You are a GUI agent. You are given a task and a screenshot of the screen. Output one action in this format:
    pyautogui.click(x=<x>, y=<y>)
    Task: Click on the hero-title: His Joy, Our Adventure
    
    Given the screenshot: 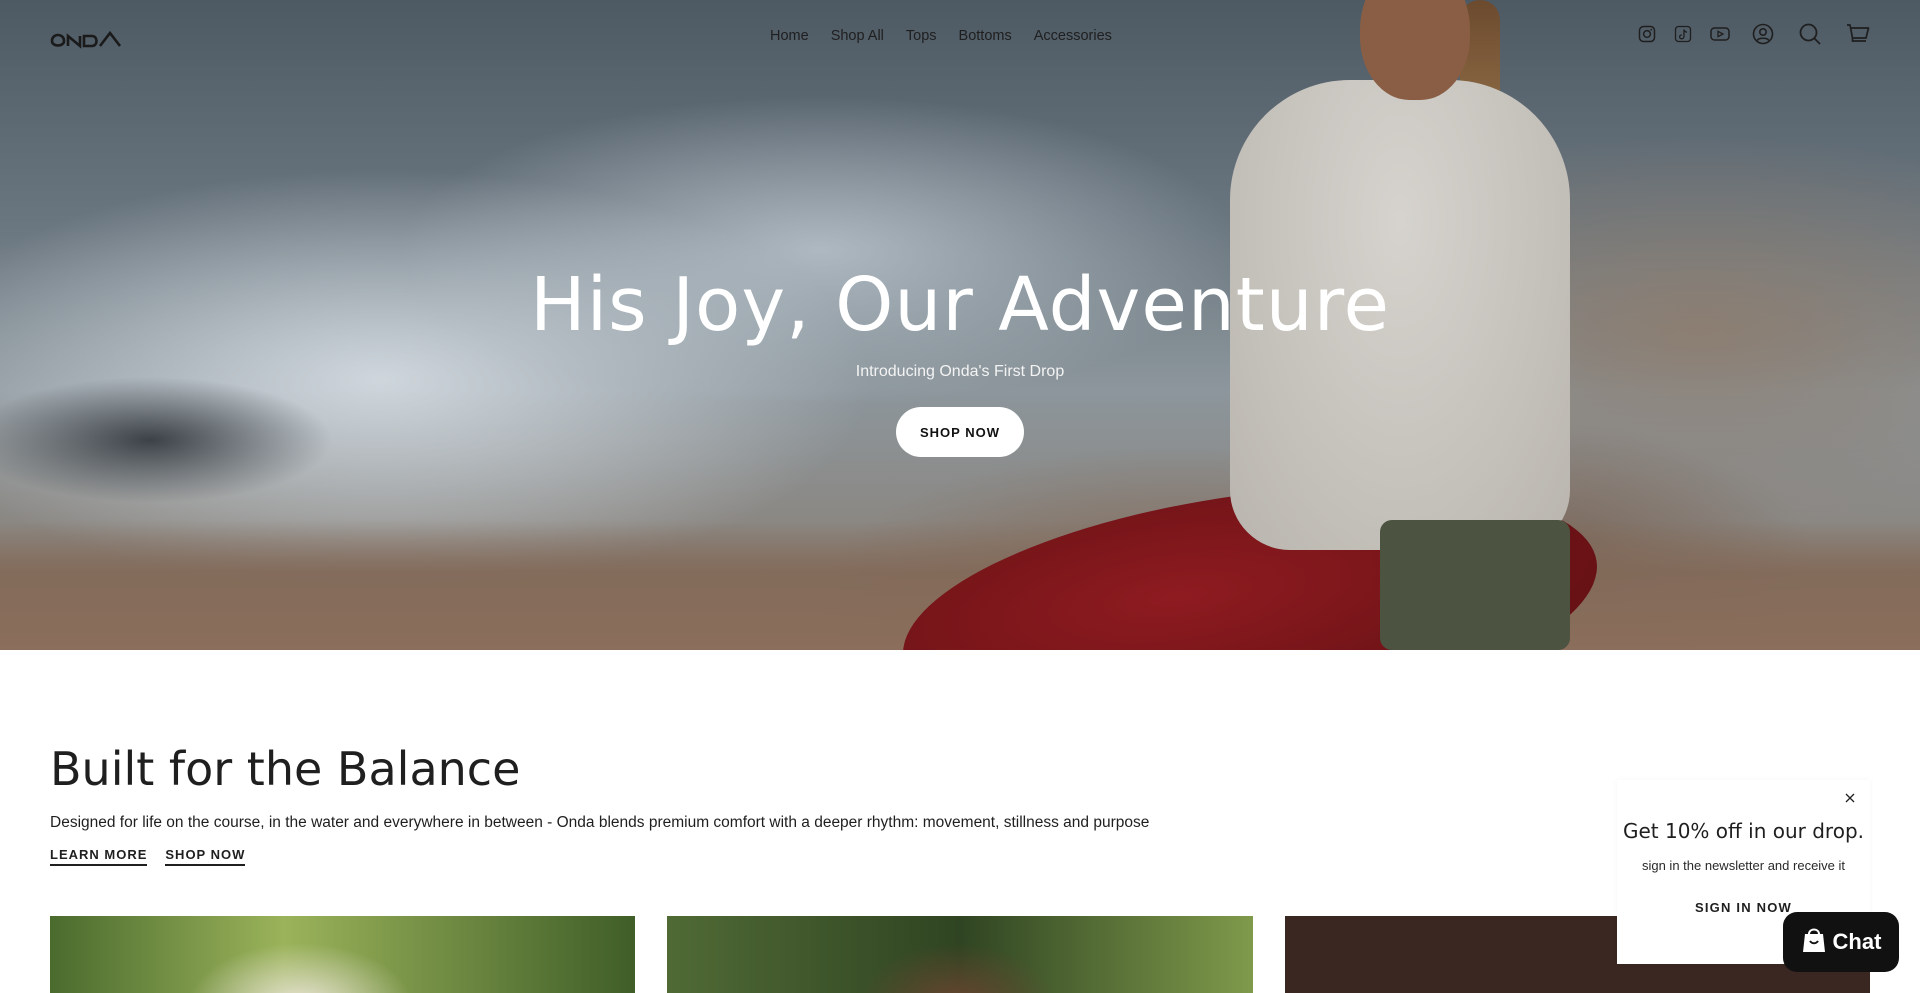 What is the action you would take?
    pyautogui.click(x=960, y=305)
    